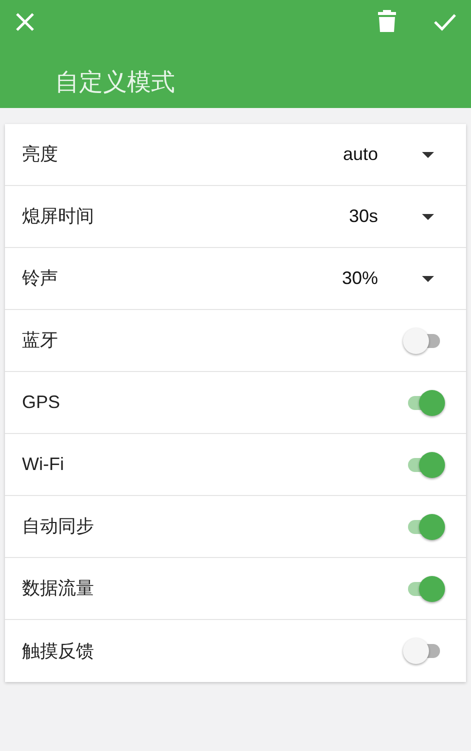  I want to click on value-dropdown: auto, so click(361, 154).